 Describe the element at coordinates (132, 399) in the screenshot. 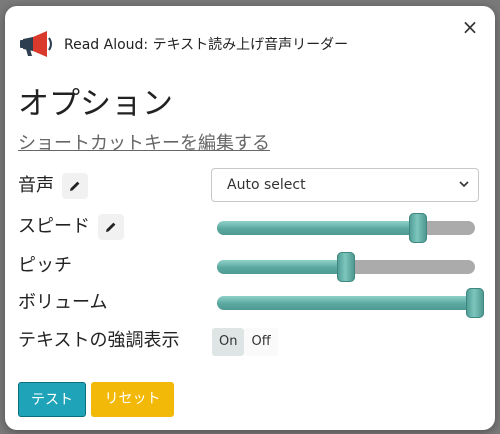

I see `reset-button: リセット` at that location.